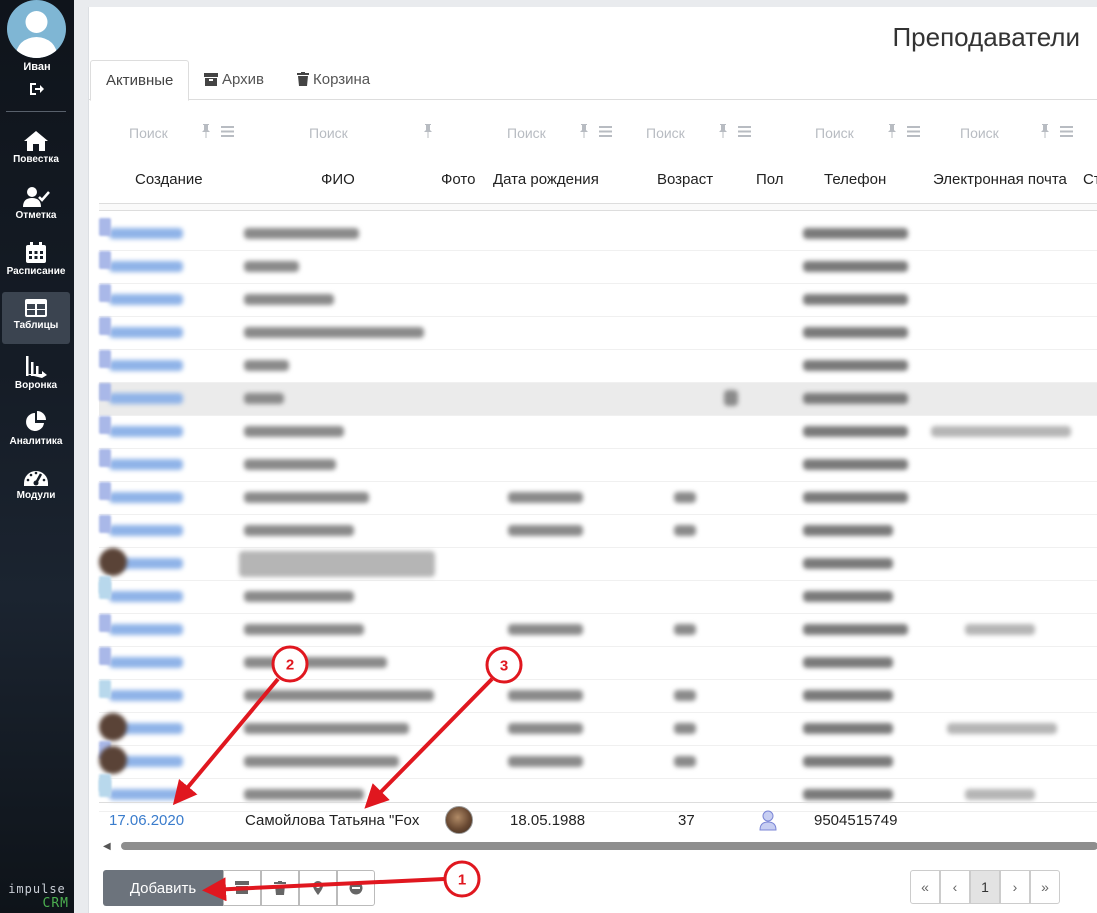 This screenshot has height=913, width=1097. Describe the element at coordinates (242, 888) in the screenshot. I see `archive-button` at that location.